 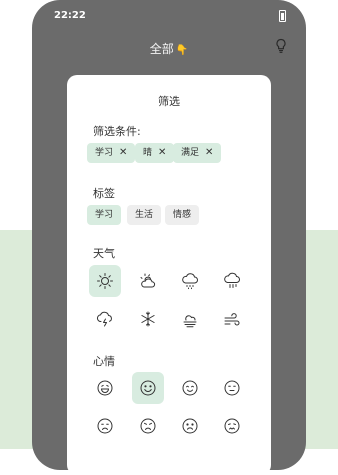 I want to click on conditions-label: 筛选条件:, so click(x=117, y=131).